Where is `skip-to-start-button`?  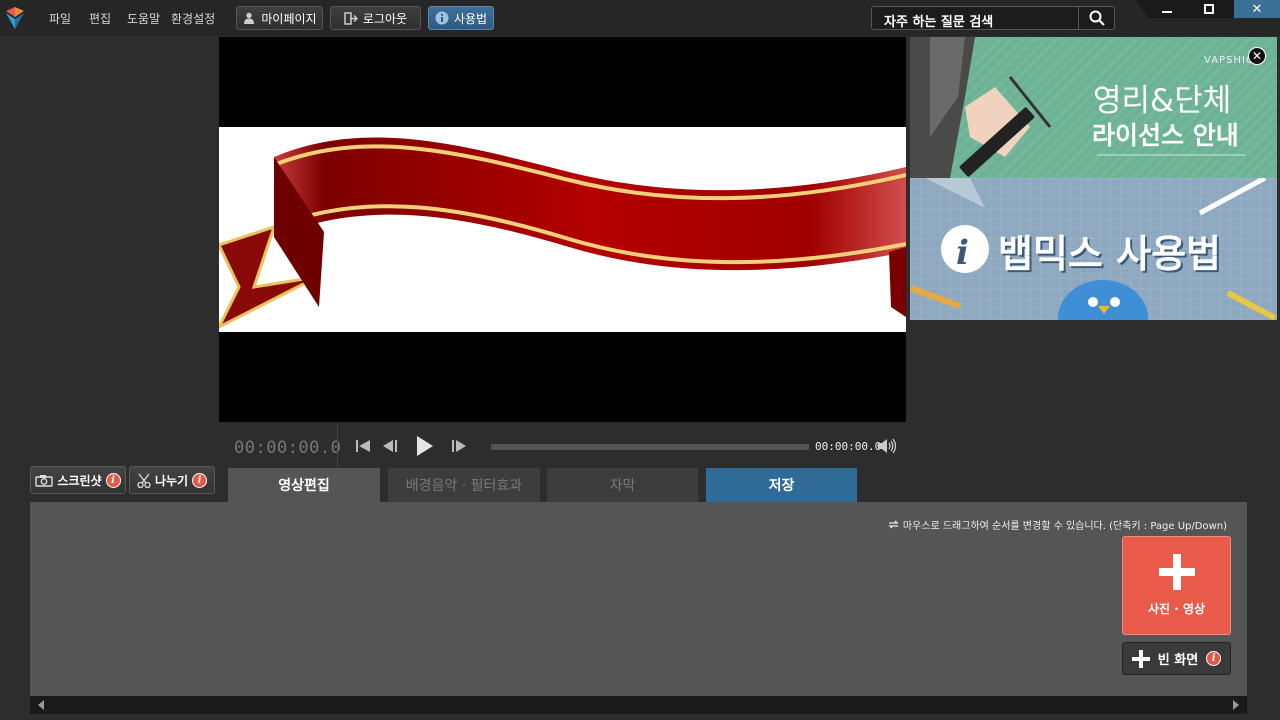 skip-to-start-button is located at coordinates (363, 446).